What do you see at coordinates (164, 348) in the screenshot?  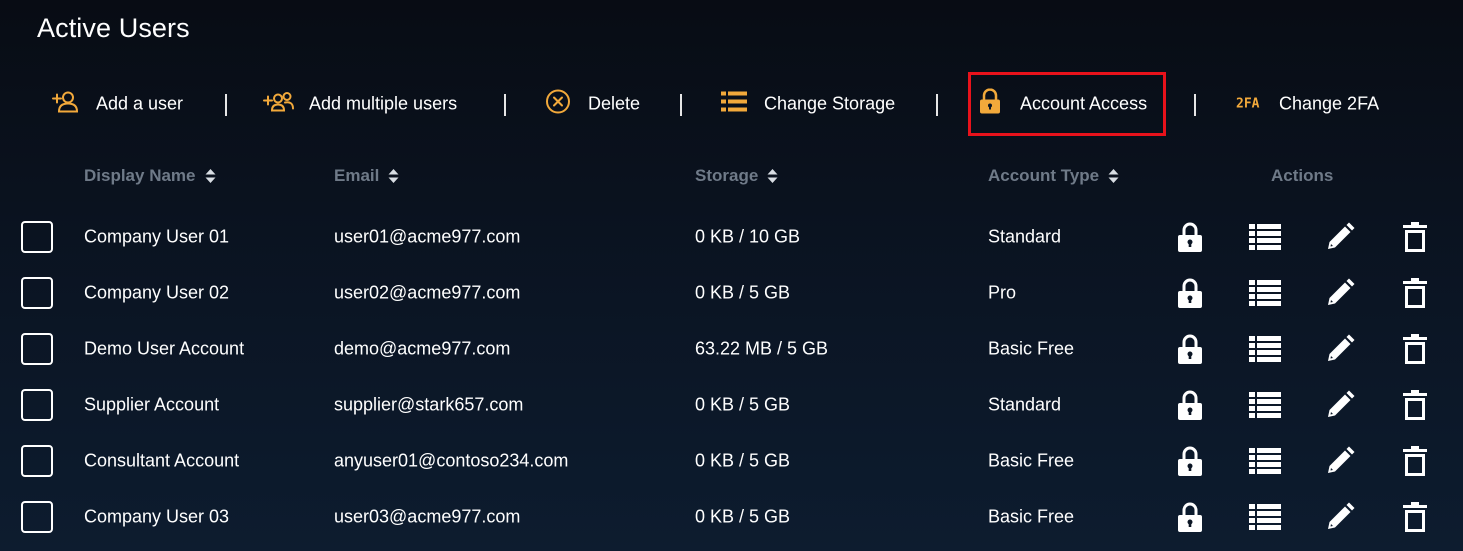 I see `cell-display-name: Demo User Account` at bounding box center [164, 348].